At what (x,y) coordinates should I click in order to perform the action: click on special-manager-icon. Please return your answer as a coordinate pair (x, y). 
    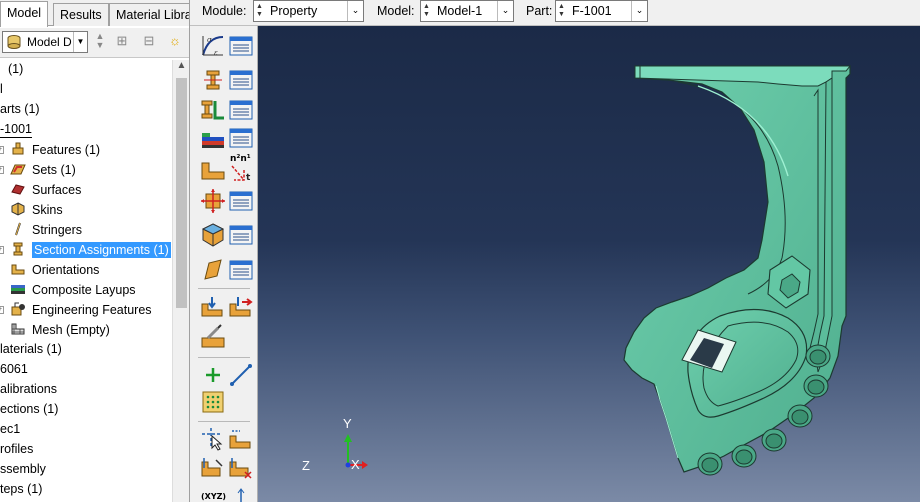
    Looking at the image, I should click on (241, 307).